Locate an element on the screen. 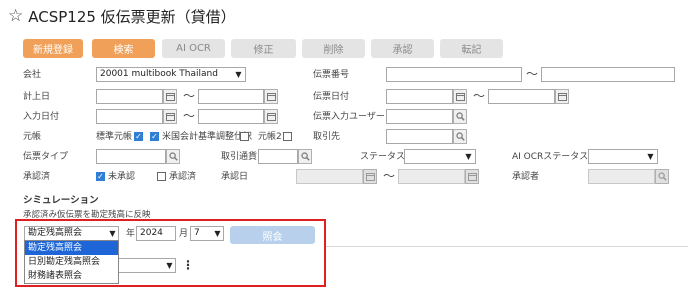 This screenshot has width=688, height=290. year-value: 2024 is located at coordinates (151, 233).